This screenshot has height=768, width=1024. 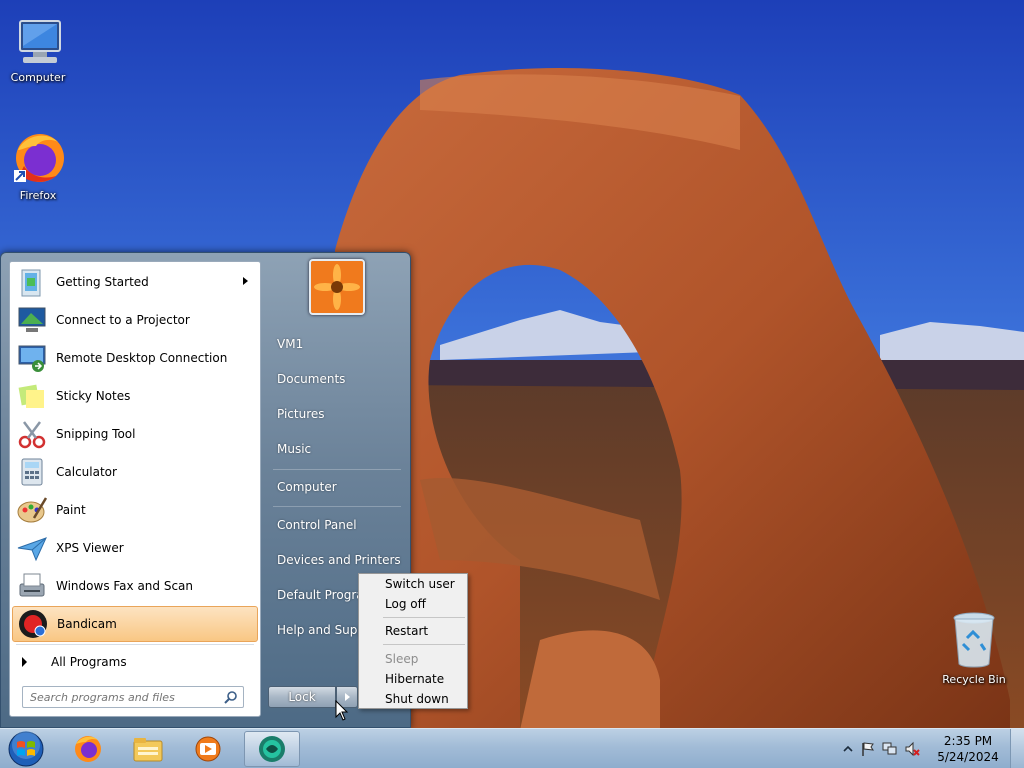 What do you see at coordinates (32, 472) in the screenshot?
I see `calculator-icon` at bounding box center [32, 472].